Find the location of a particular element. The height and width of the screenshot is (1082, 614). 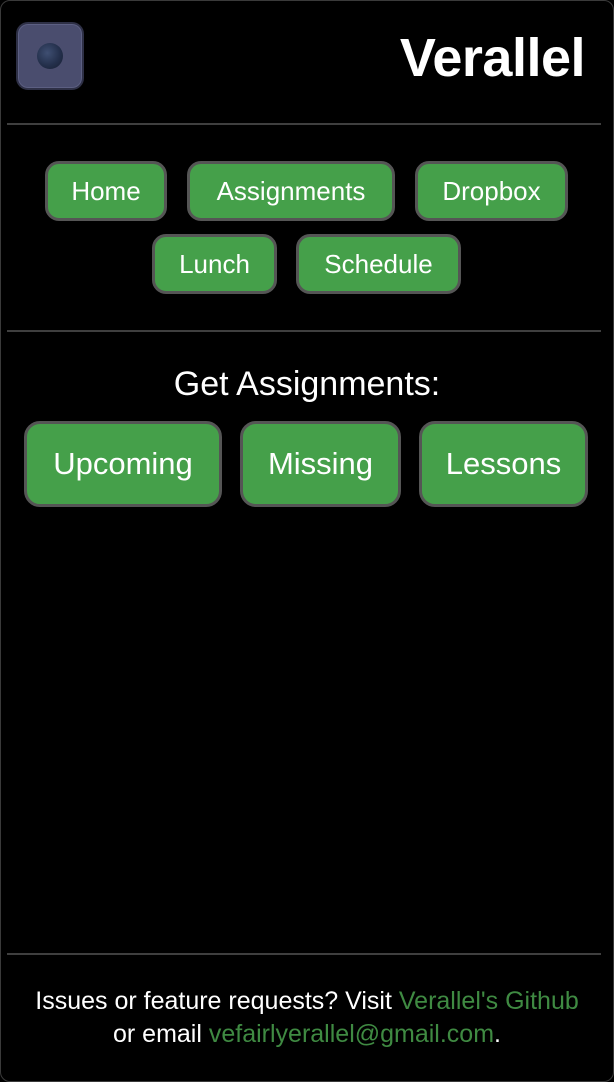

divider-middle is located at coordinates (304, 331).